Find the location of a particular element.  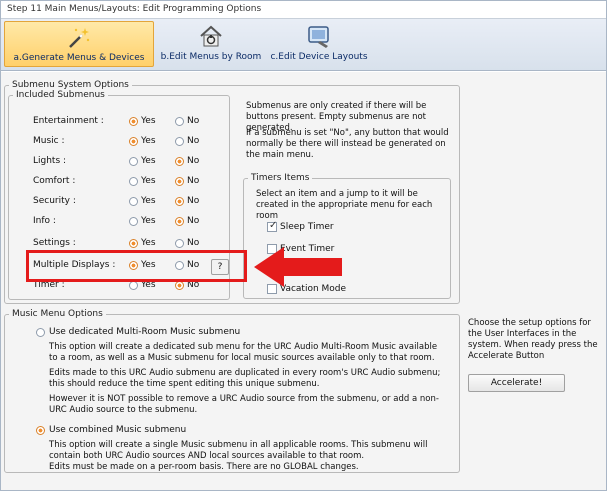

submenu-label: Security : is located at coordinates (54, 201).